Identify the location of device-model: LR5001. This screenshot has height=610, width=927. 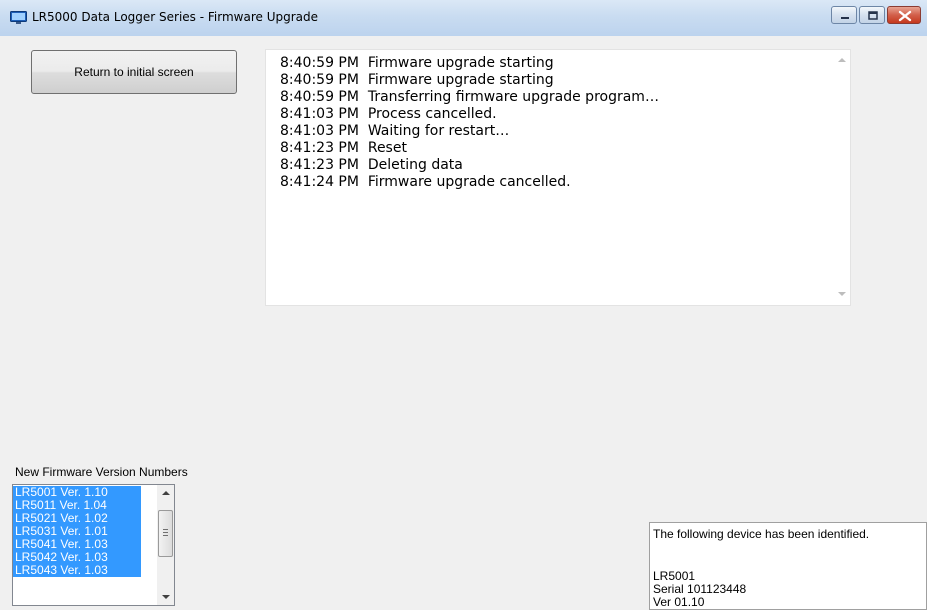
(674, 576).